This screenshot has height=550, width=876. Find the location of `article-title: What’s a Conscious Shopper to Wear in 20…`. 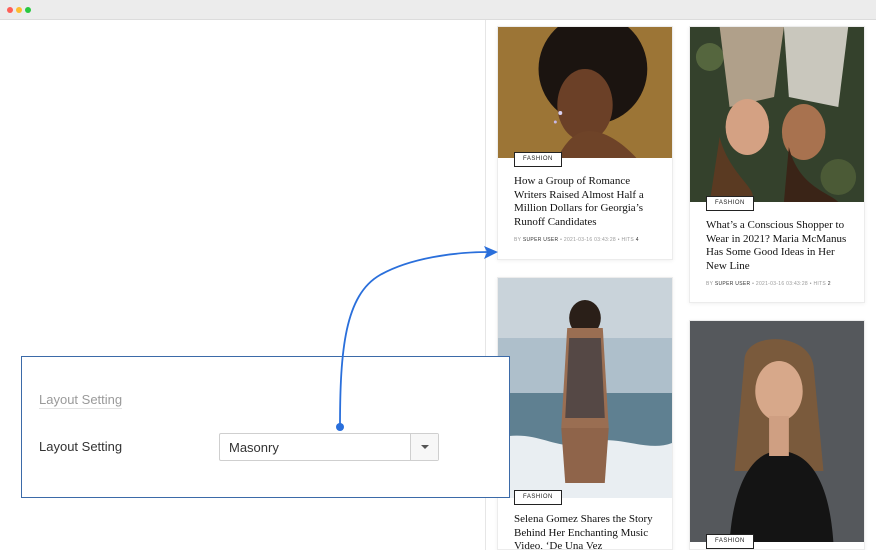

article-title: What’s a Conscious Shopper to Wear in 20… is located at coordinates (778, 246).